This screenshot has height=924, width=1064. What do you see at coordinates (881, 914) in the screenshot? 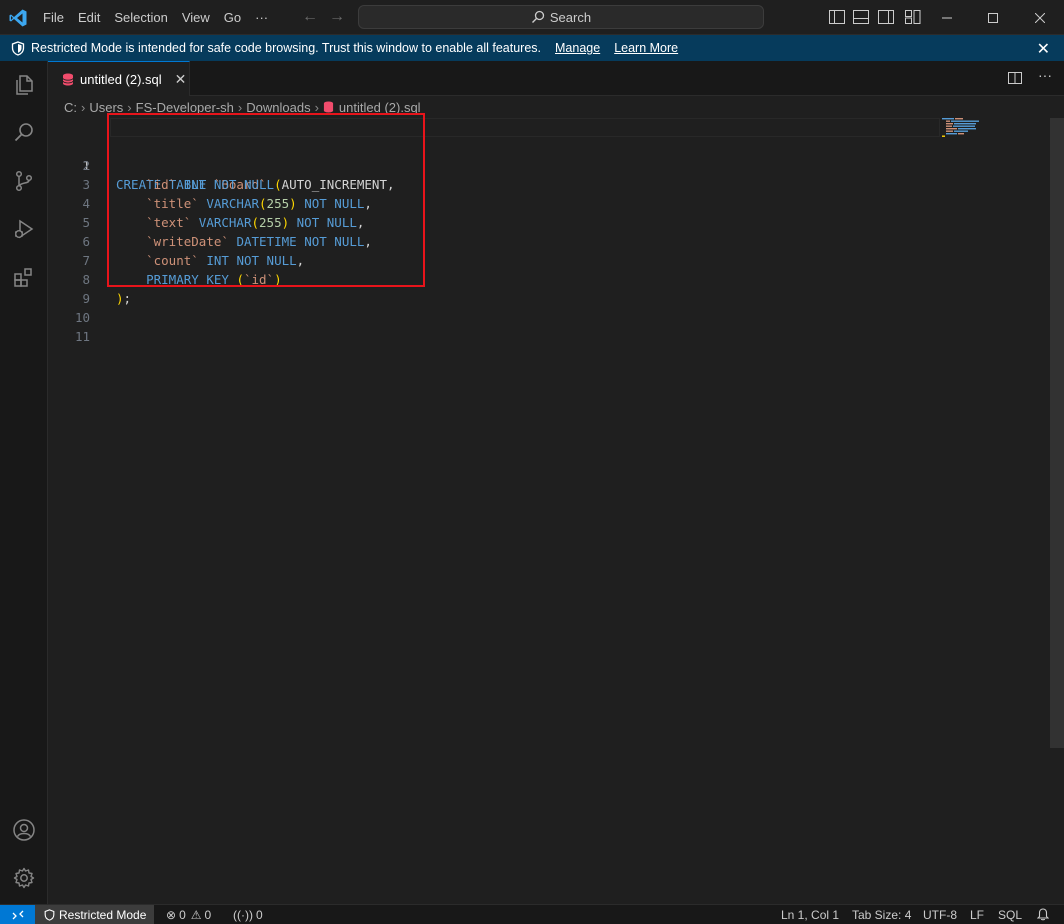
I see `tab-size: Tab Size: 4` at bounding box center [881, 914].